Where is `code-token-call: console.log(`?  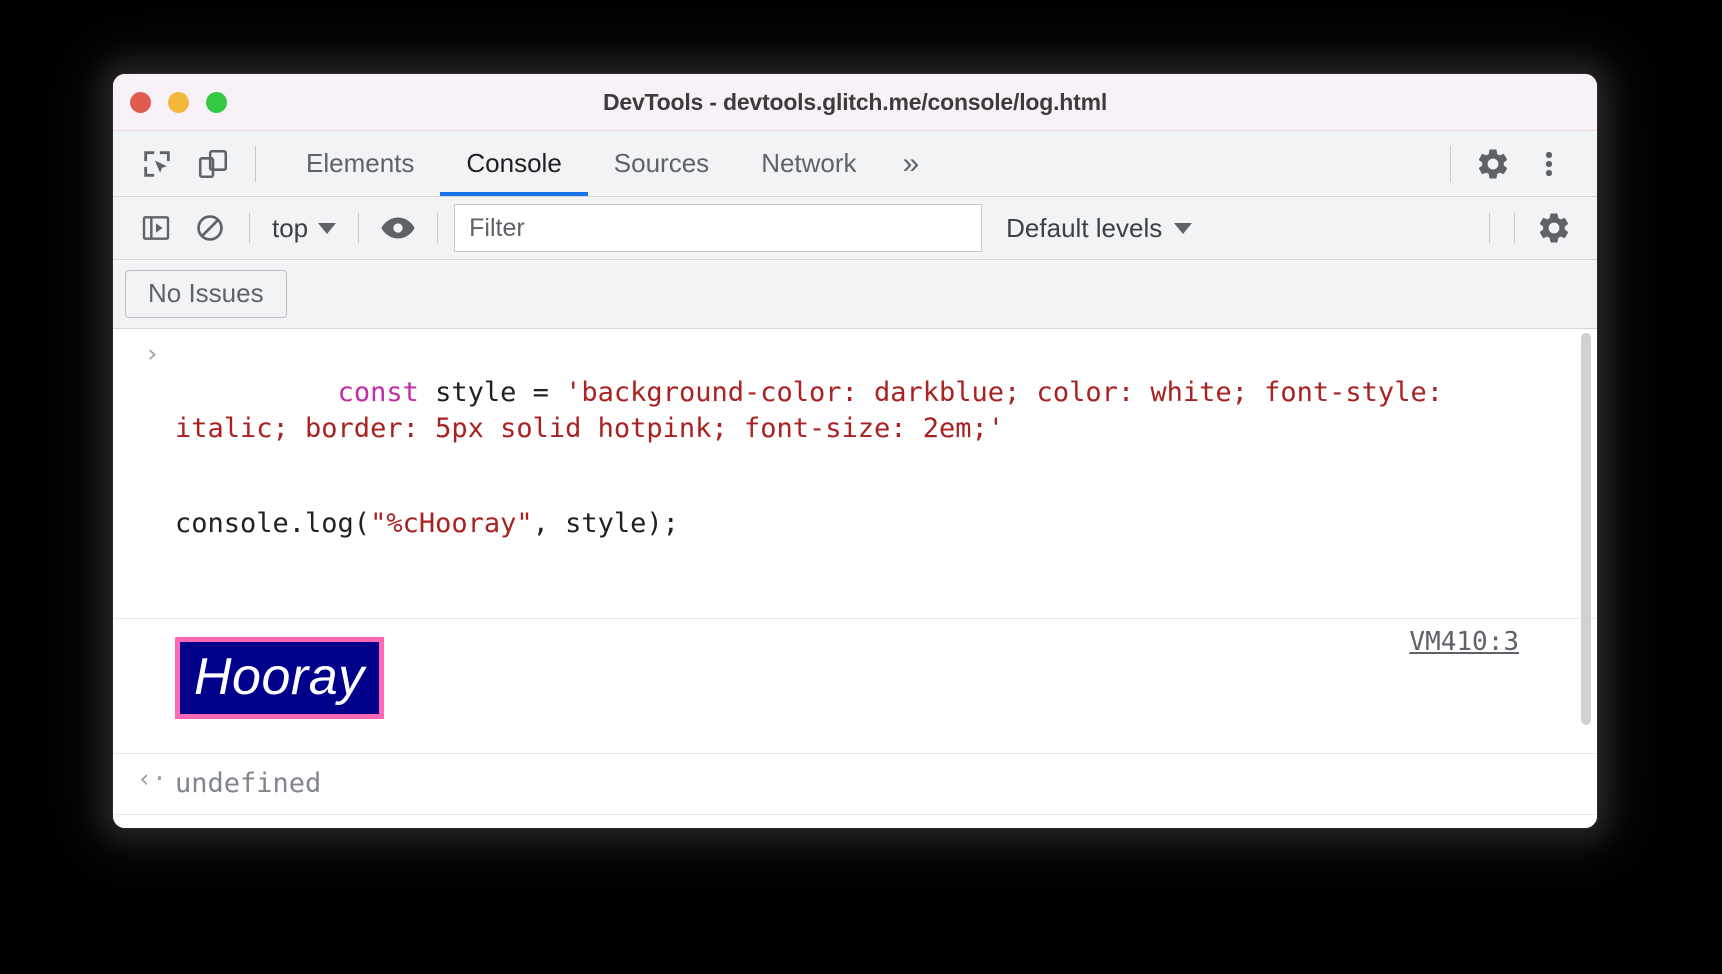 code-token-call: console.log( is located at coordinates (273, 523).